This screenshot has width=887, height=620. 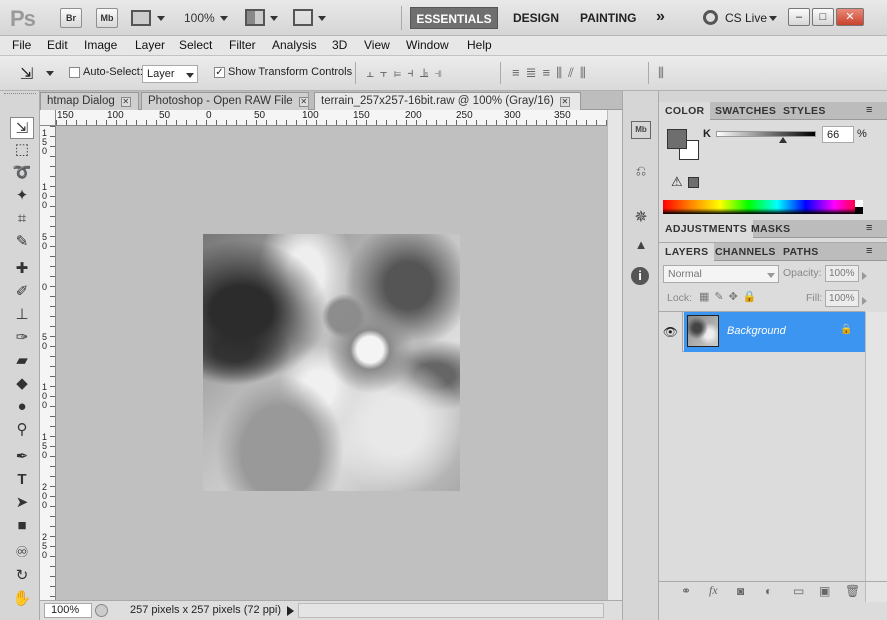 What do you see at coordinates (641, 246) in the screenshot?
I see `histogram-panel-icon: ▲` at bounding box center [641, 246].